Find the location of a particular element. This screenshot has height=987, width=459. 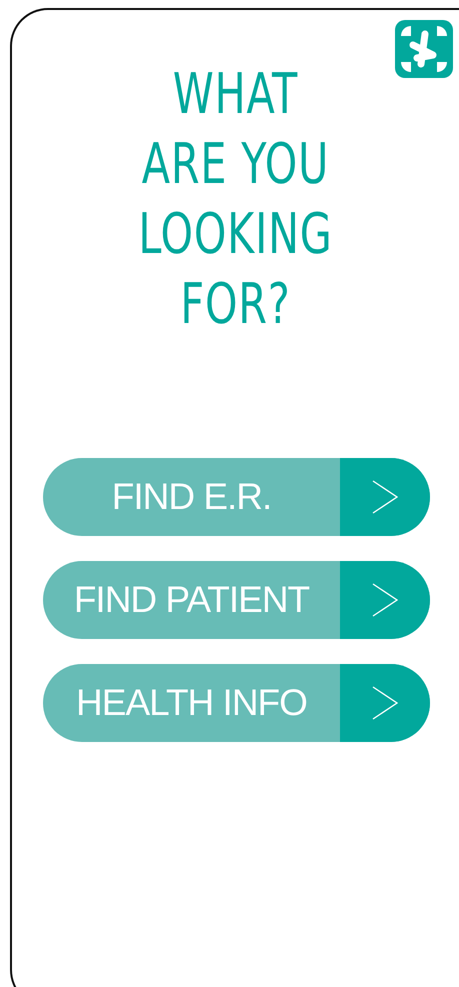

menu-button: FIND E.R. is located at coordinates (236, 497).